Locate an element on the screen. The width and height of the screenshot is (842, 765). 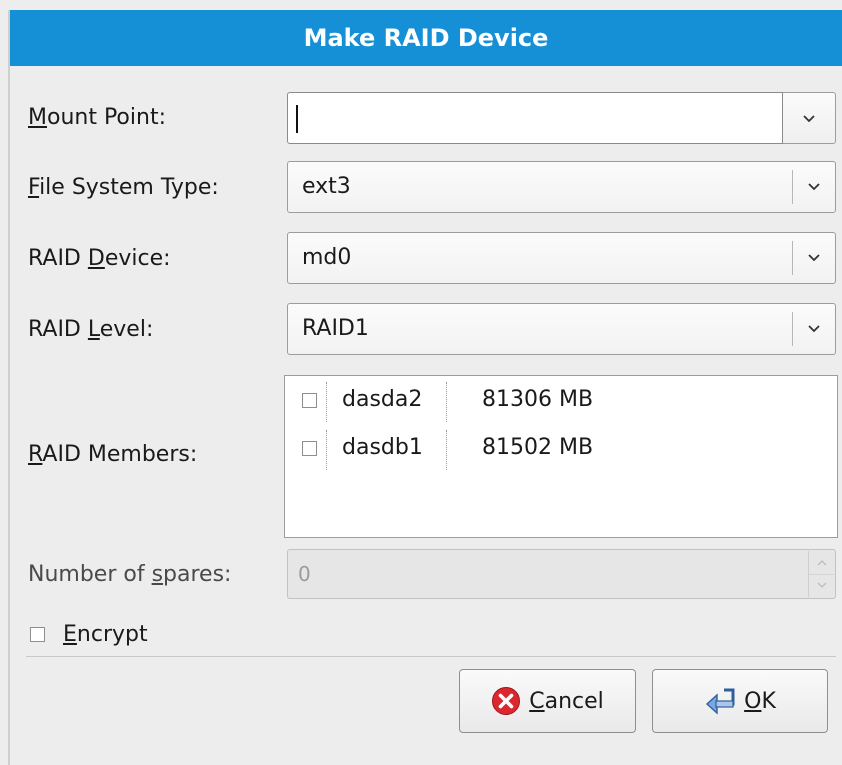
raid-member-name: dasdb1 is located at coordinates (382, 447).